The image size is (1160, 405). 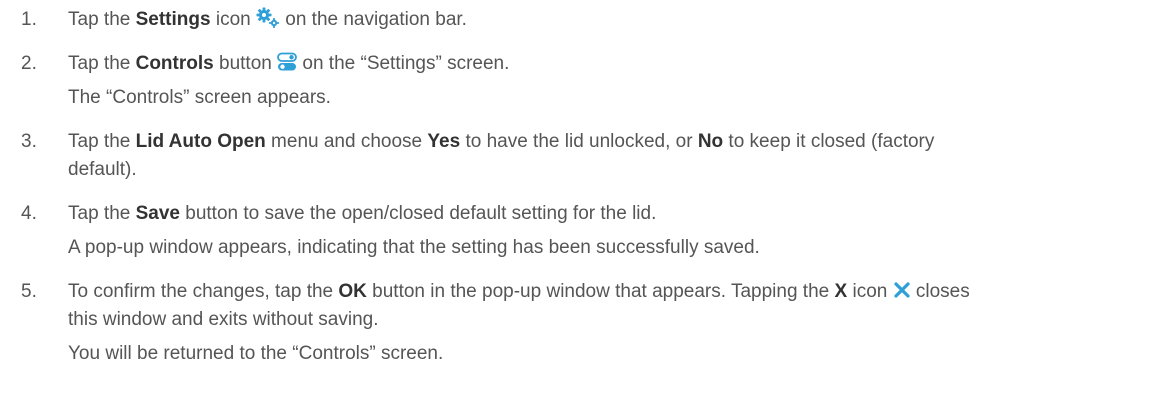 What do you see at coordinates (710, 141) in the screenshot?
I see `no-label: No` at bounding box center [710, 141].